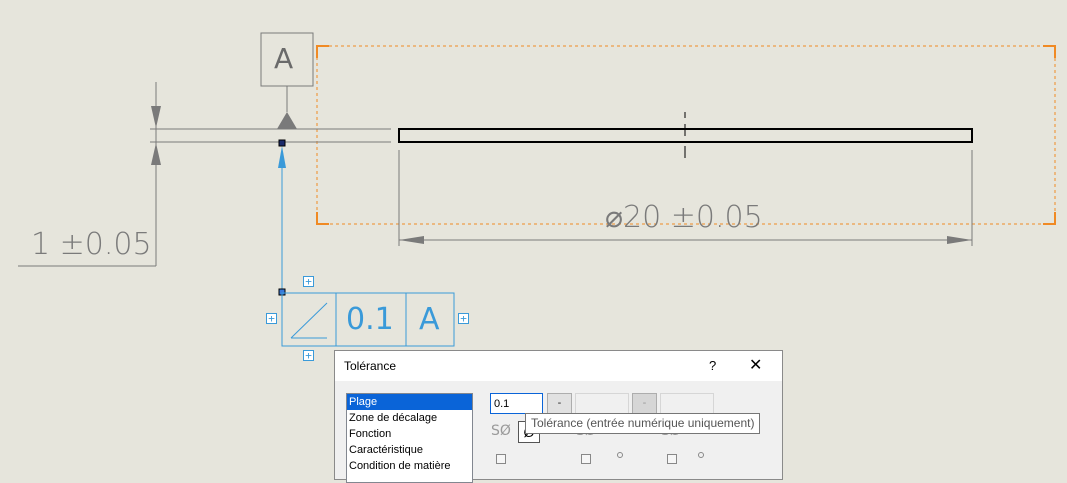  I want to click on dash-button-2: -, so click(644, 403).